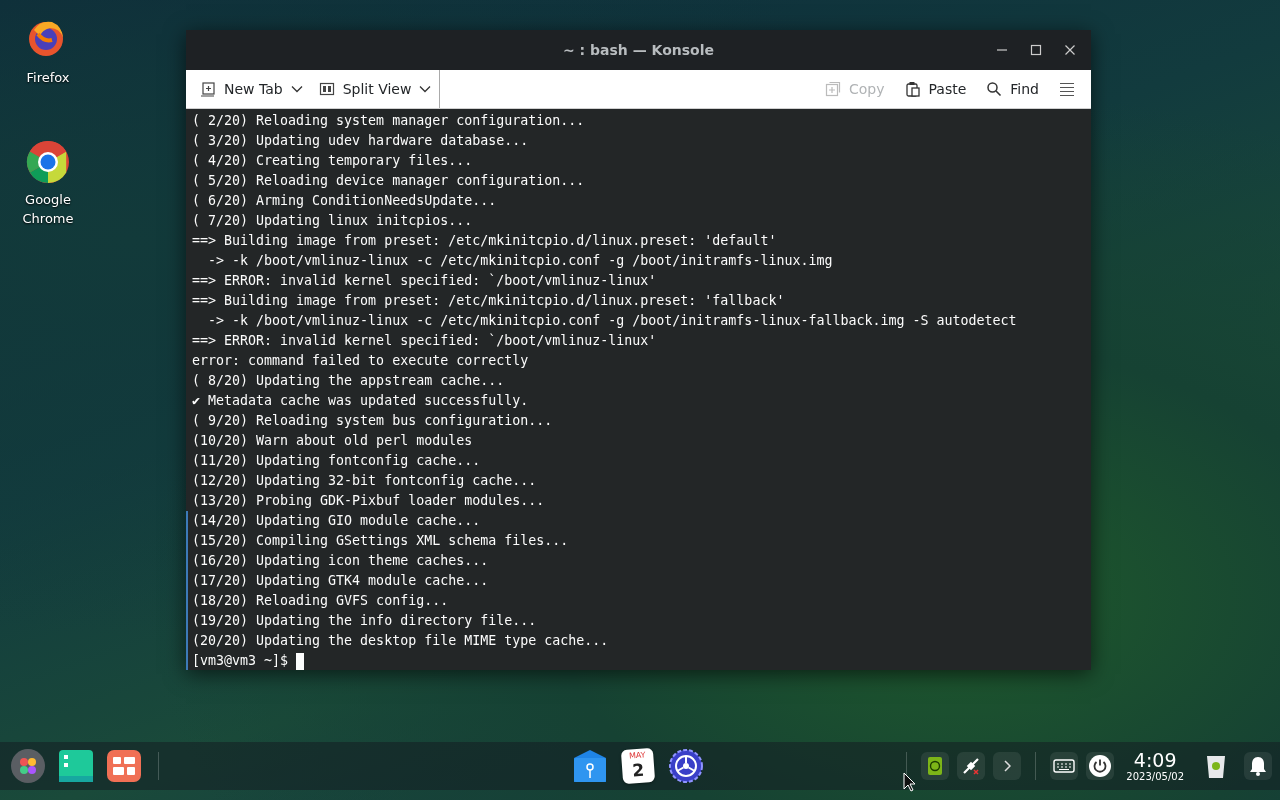 Image resolution: width=1280 pixels, height=800 pixels. Describe the element at coordinates (1036, 50) in the screenshot. I see `maximize-icon` at that location.